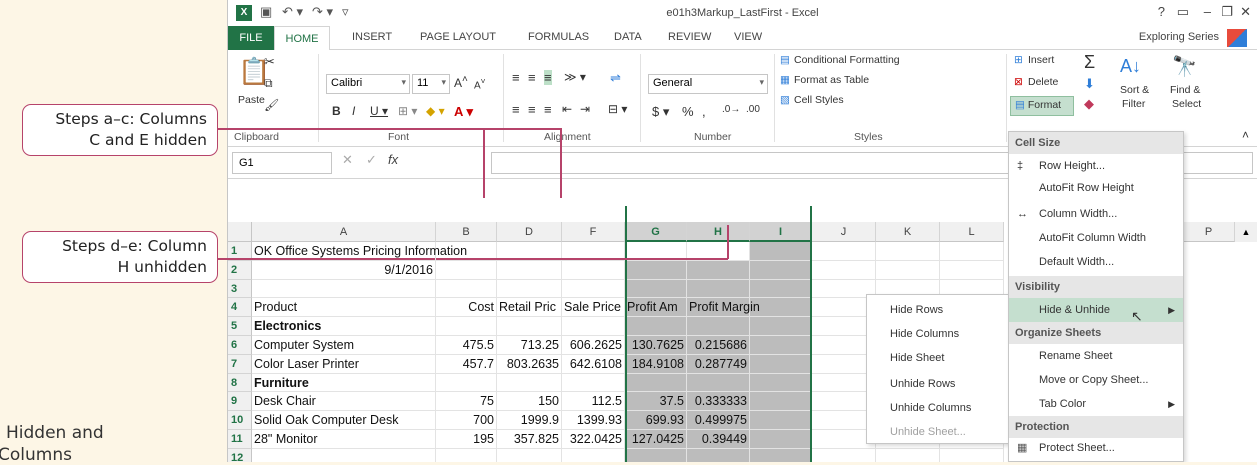 The width and height of the screenshot is (1257, 465). What do you see at coordinates (466, 455) in the screenshot?
I see `cell-b12` at bounding box center [466, 455].